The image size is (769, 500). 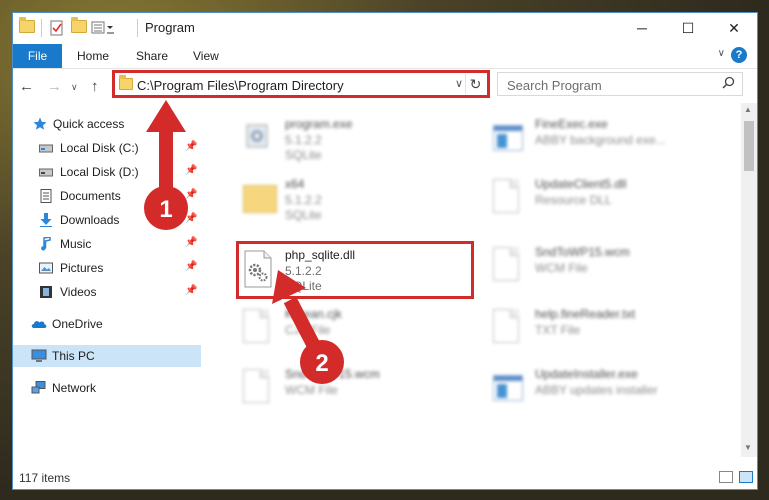 I want to click on sidebar-item-documents: Documents 📌, so click(x=107, y=196).